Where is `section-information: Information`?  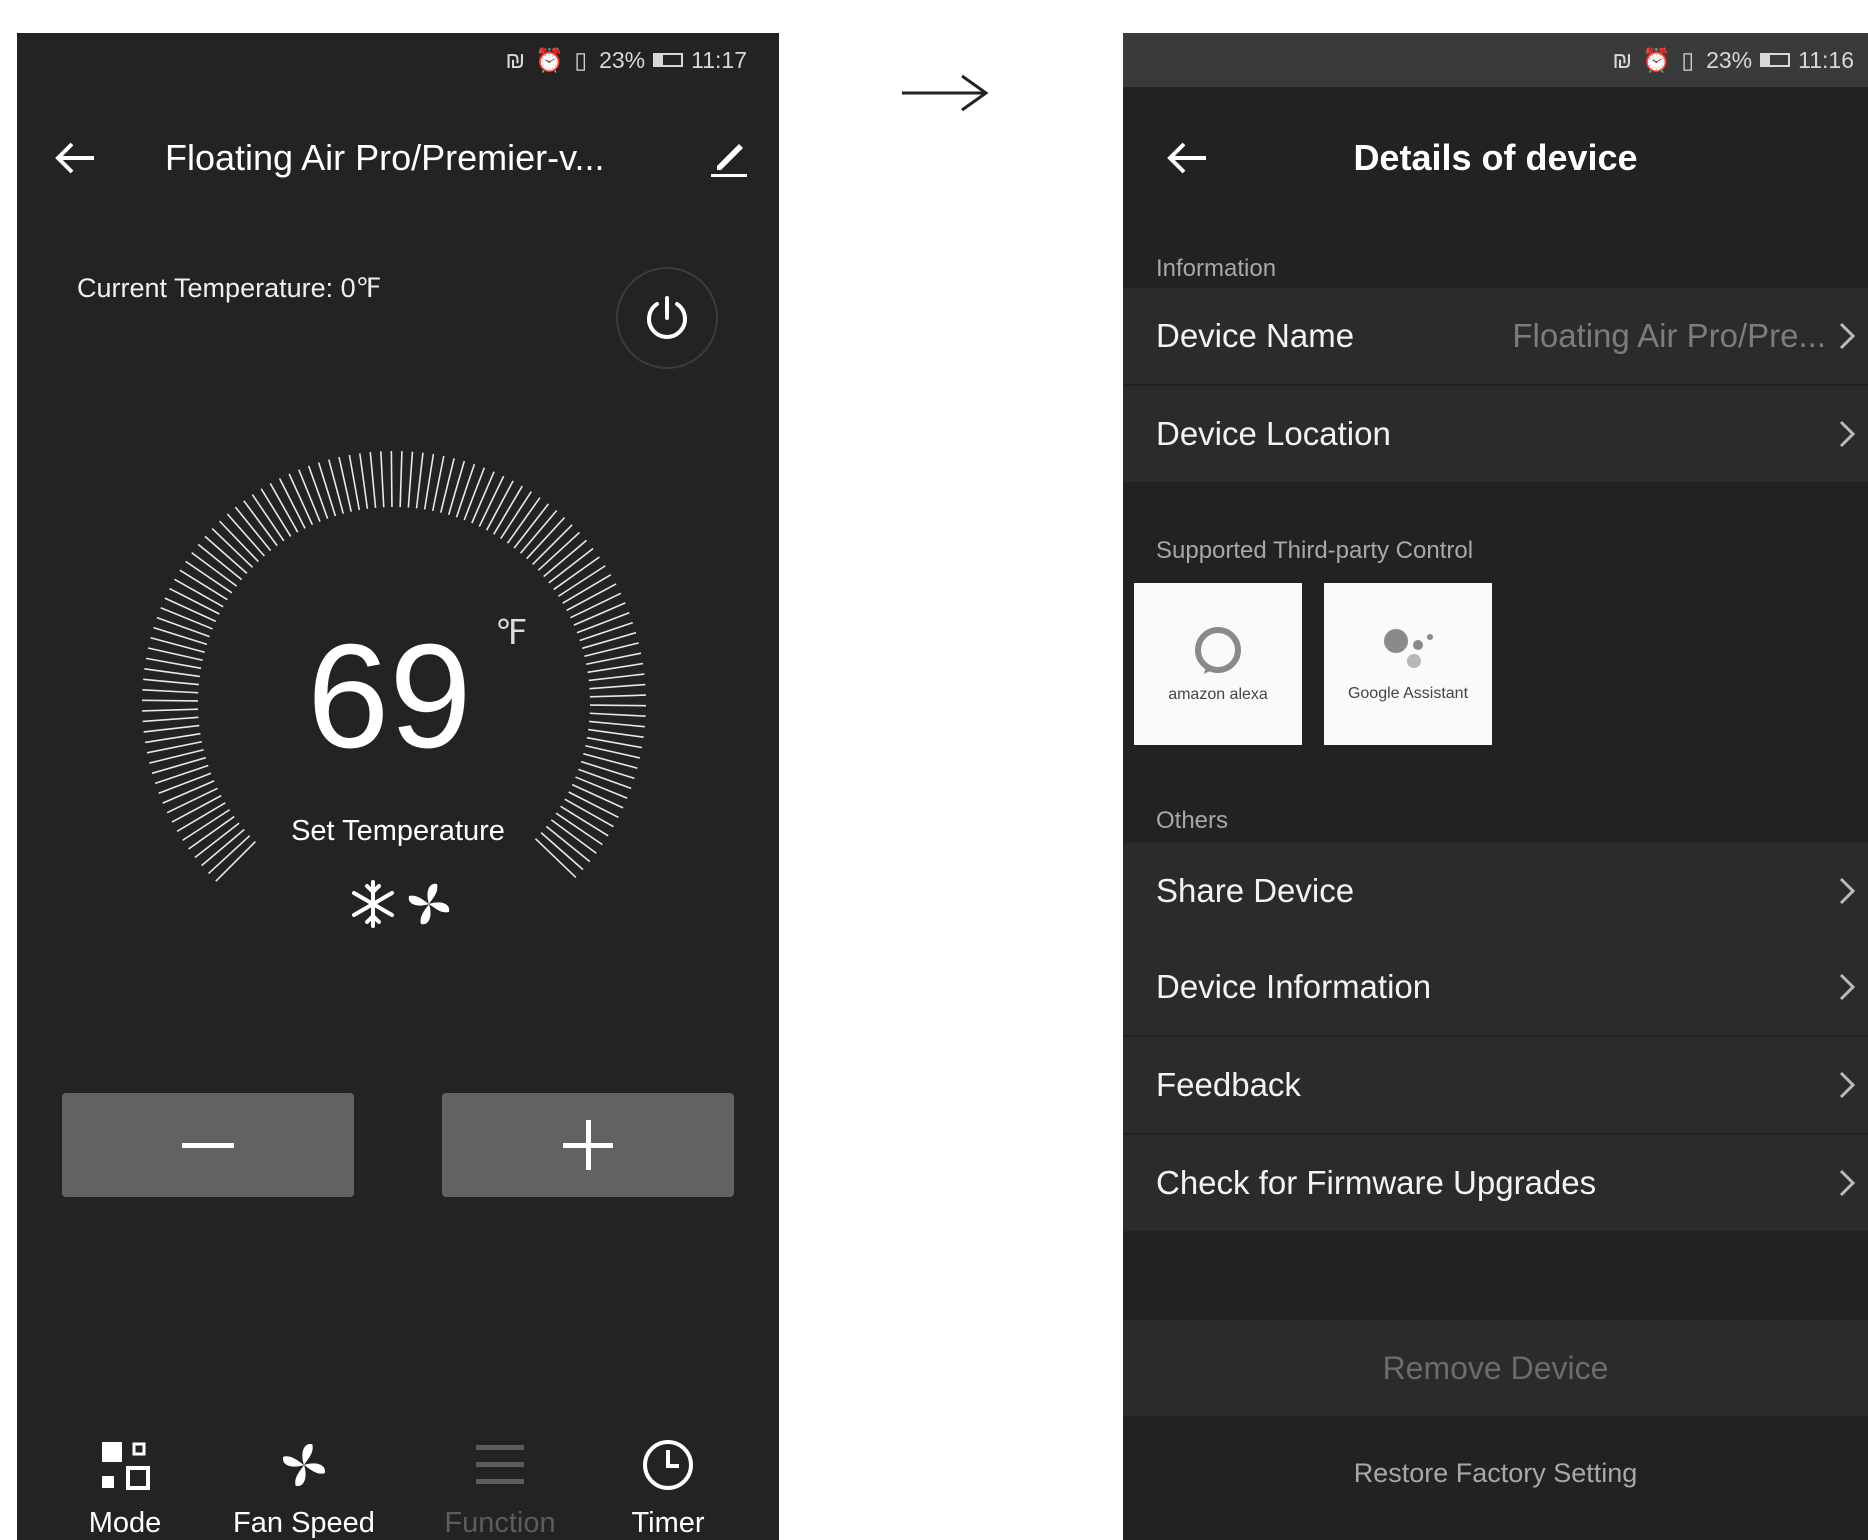 section-information: Information is located at coordinates (1216, 268).